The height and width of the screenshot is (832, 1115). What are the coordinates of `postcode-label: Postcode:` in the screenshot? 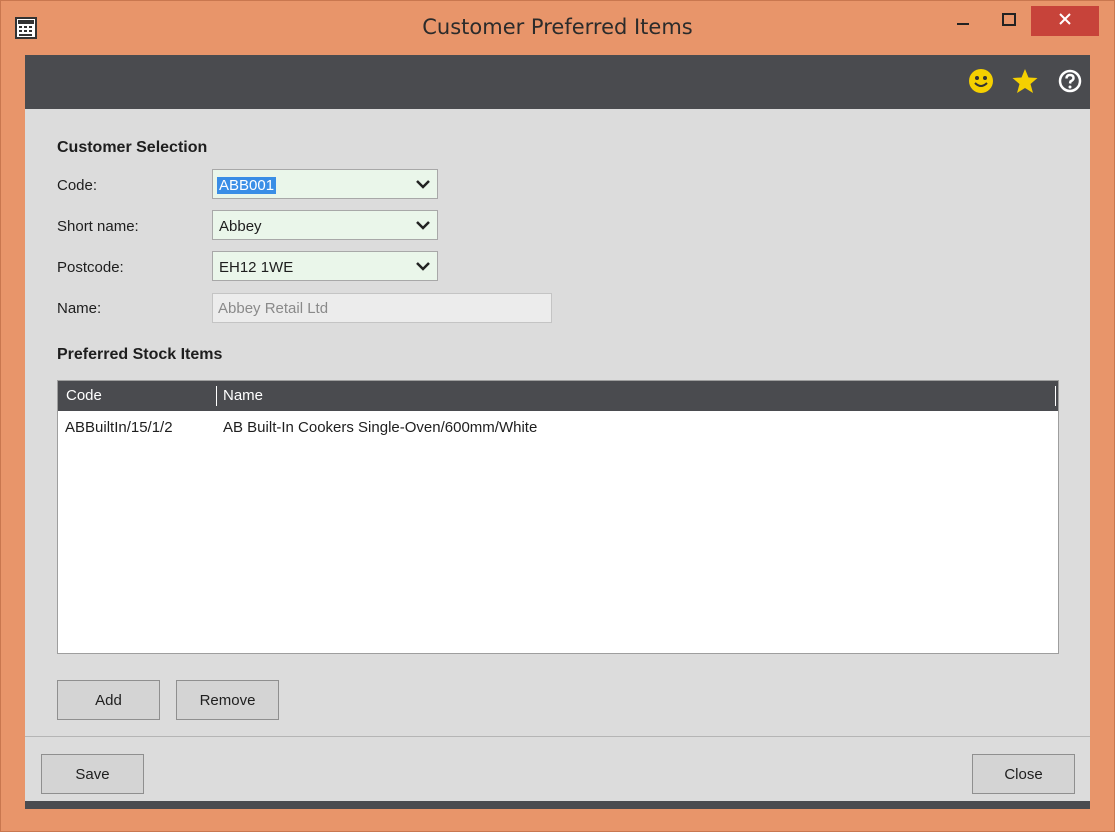 It's located at (90, 267).